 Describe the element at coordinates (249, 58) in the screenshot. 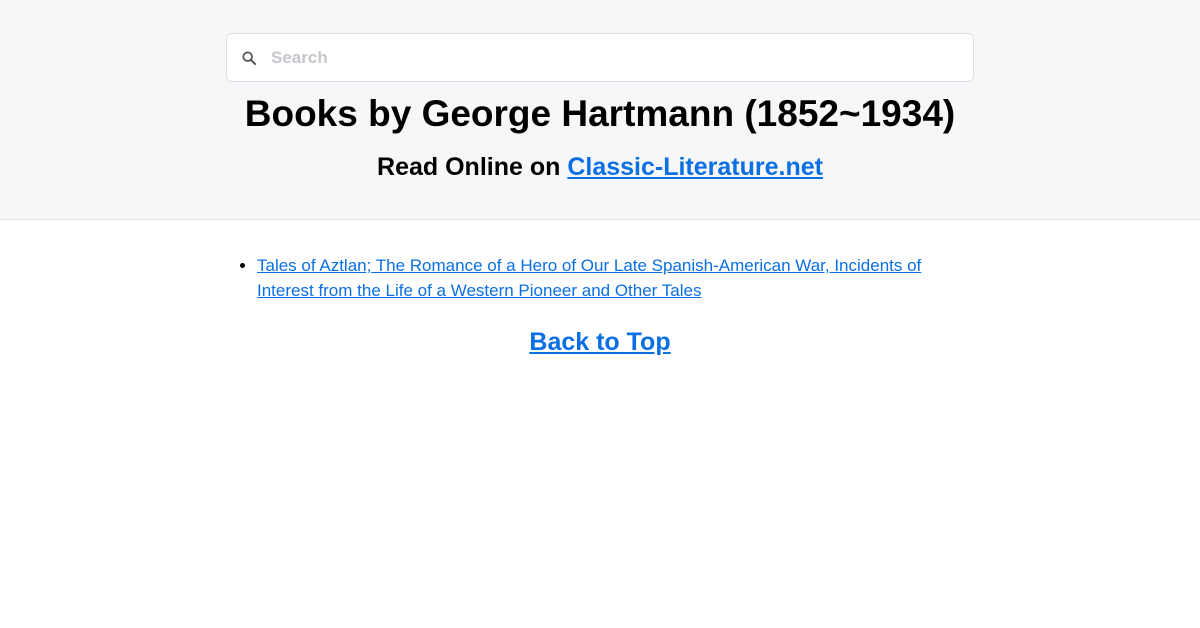

I see `search-icon` at that location.